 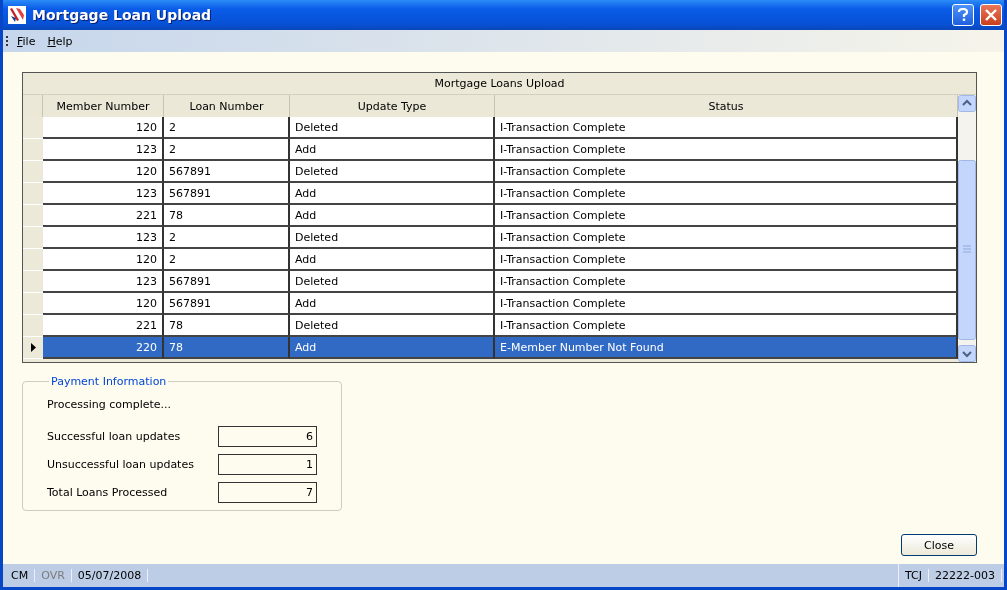 What do you see at coordinates (110, 575) in the screenshot?
I see `status-item: 05/07/2008` at bounding box center [110, 575].